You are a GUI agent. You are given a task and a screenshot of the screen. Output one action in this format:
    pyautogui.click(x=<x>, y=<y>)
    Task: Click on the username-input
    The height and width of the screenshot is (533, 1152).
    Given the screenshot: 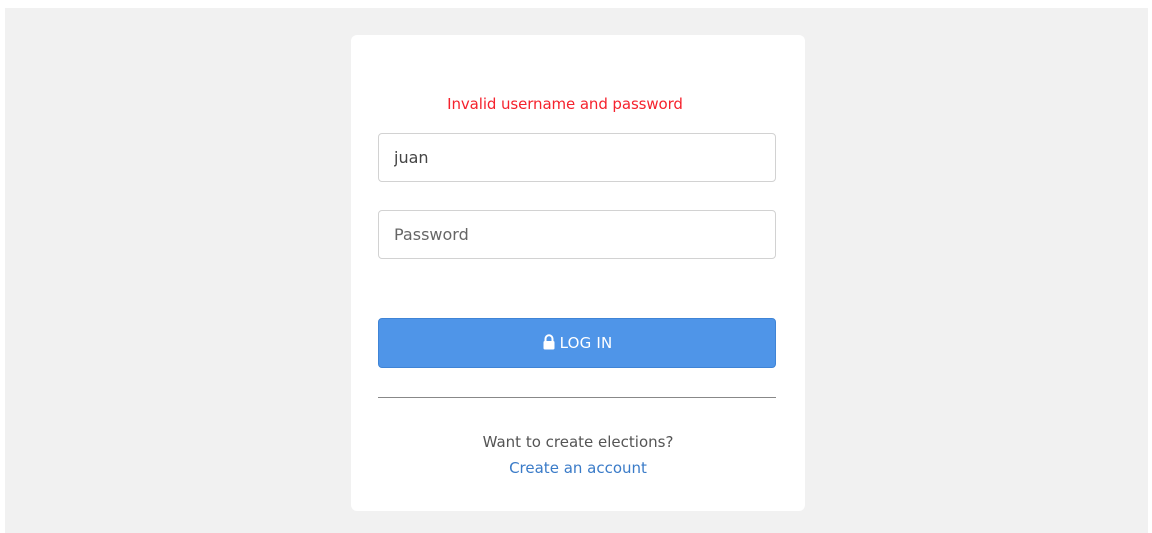 What is the action you would take?
    pyautogui.click(x=577, y=157)
    